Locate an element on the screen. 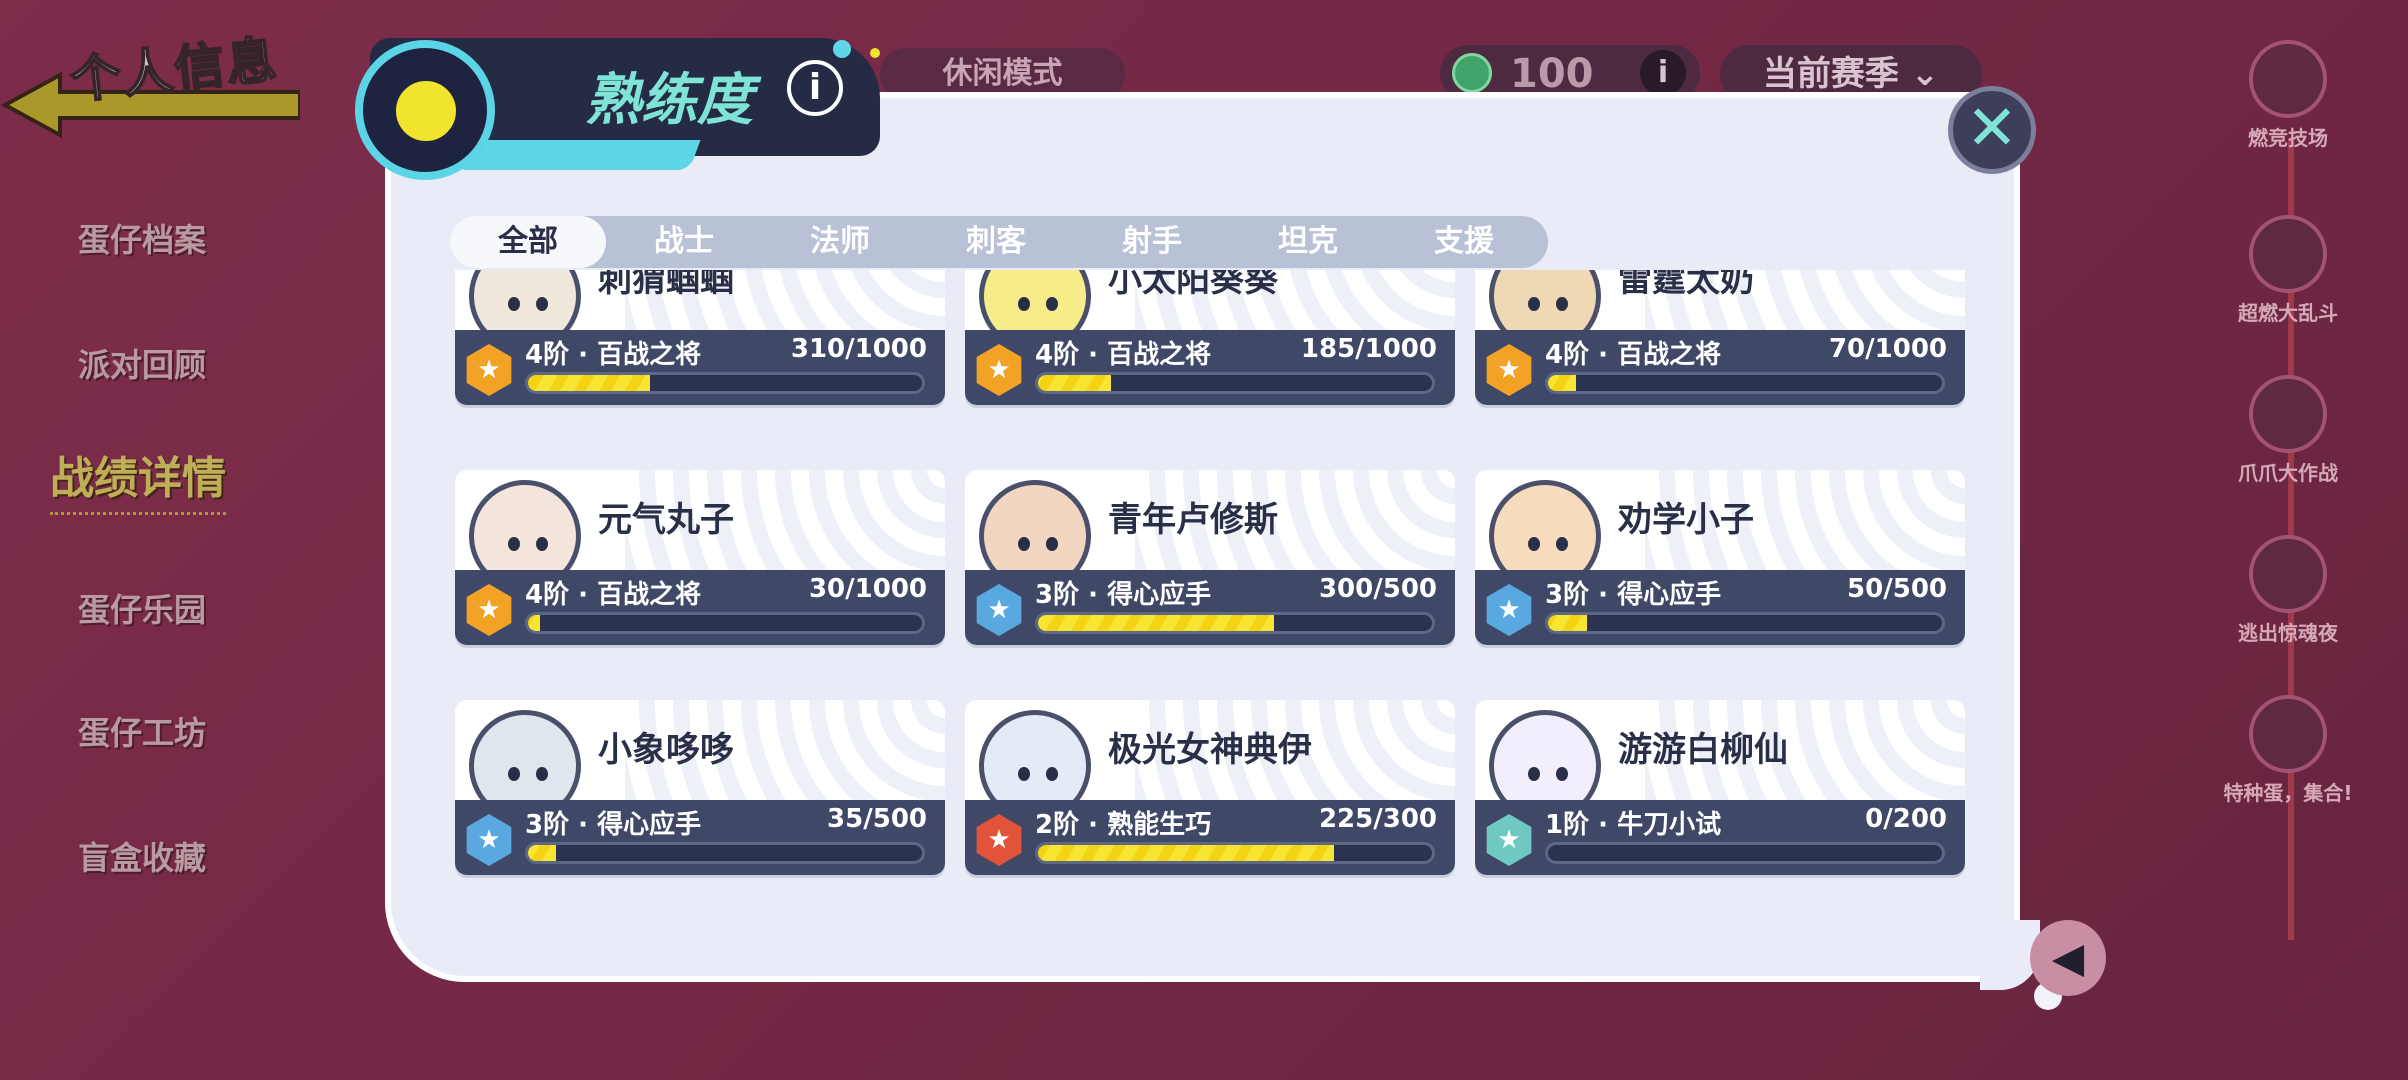 The image size is (2408, 1080). rank-value: 30/1000 is located at coordinates (867, 589).